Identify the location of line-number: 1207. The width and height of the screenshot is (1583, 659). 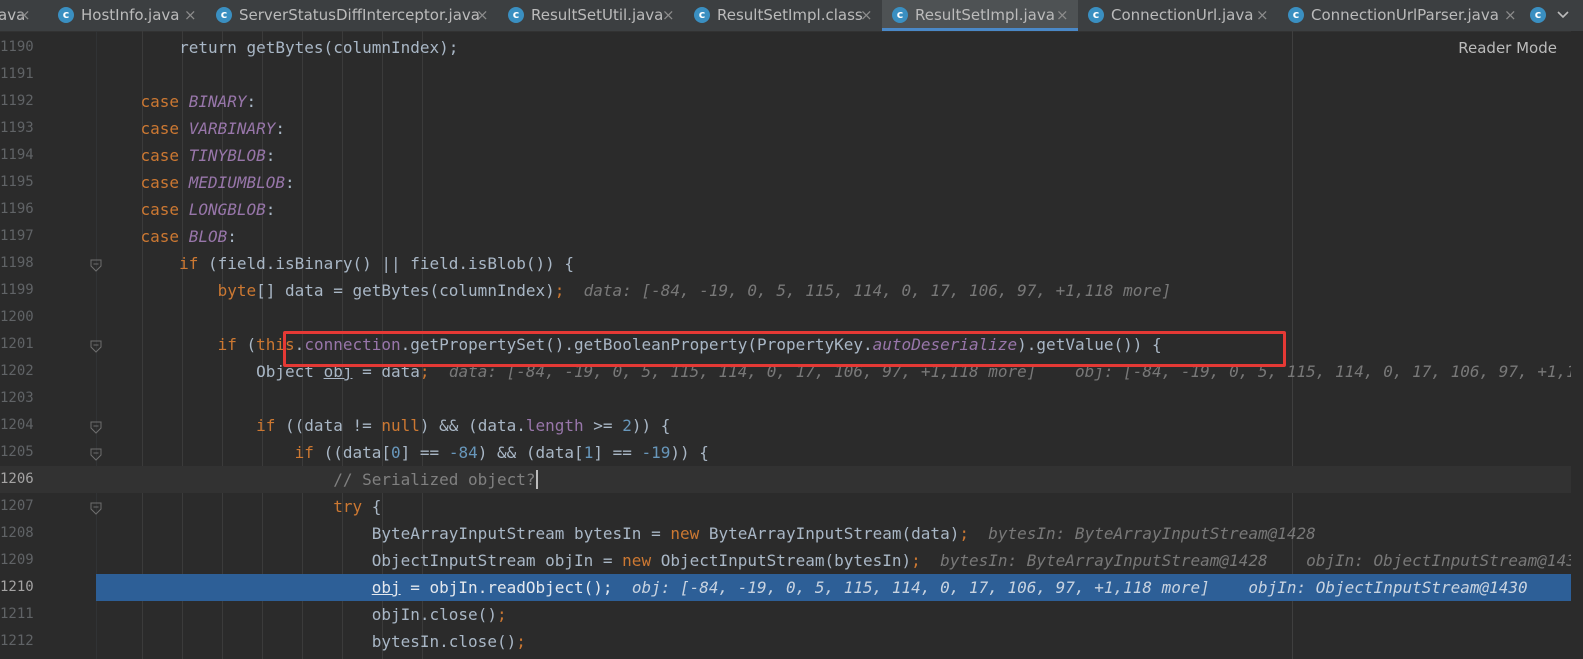
(16, 506).